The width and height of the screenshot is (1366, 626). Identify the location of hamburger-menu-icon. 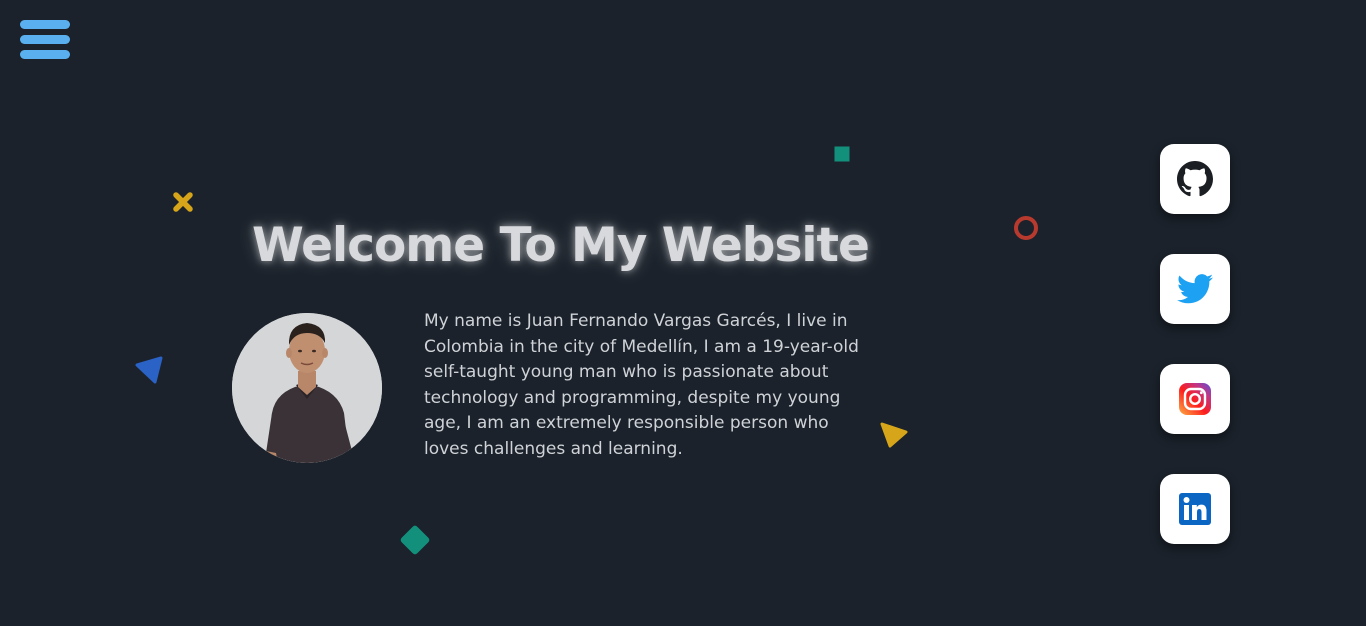
(45, 40).